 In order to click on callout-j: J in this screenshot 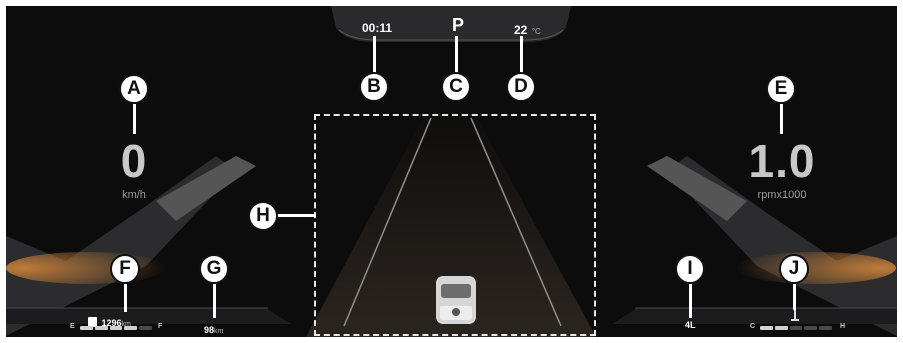, I will do `click(794, 269)`.